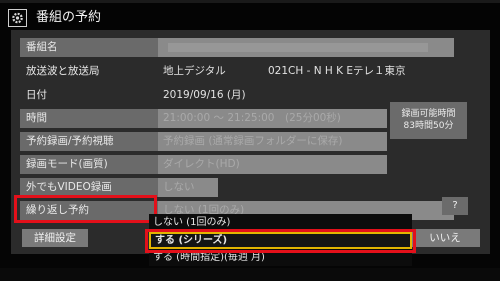  I want to click on recordable-time-box: 録画可能時間 83時間50分, so click(428, 120).